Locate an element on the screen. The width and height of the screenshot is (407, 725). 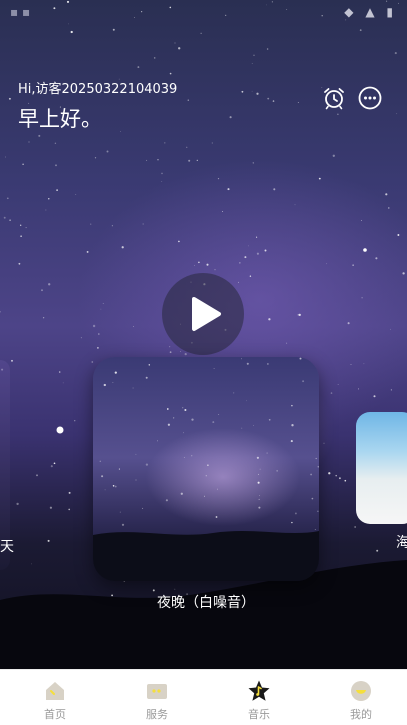
carousel-label-current: 夜晚（白噪音） is located at coordinates (206, 603).